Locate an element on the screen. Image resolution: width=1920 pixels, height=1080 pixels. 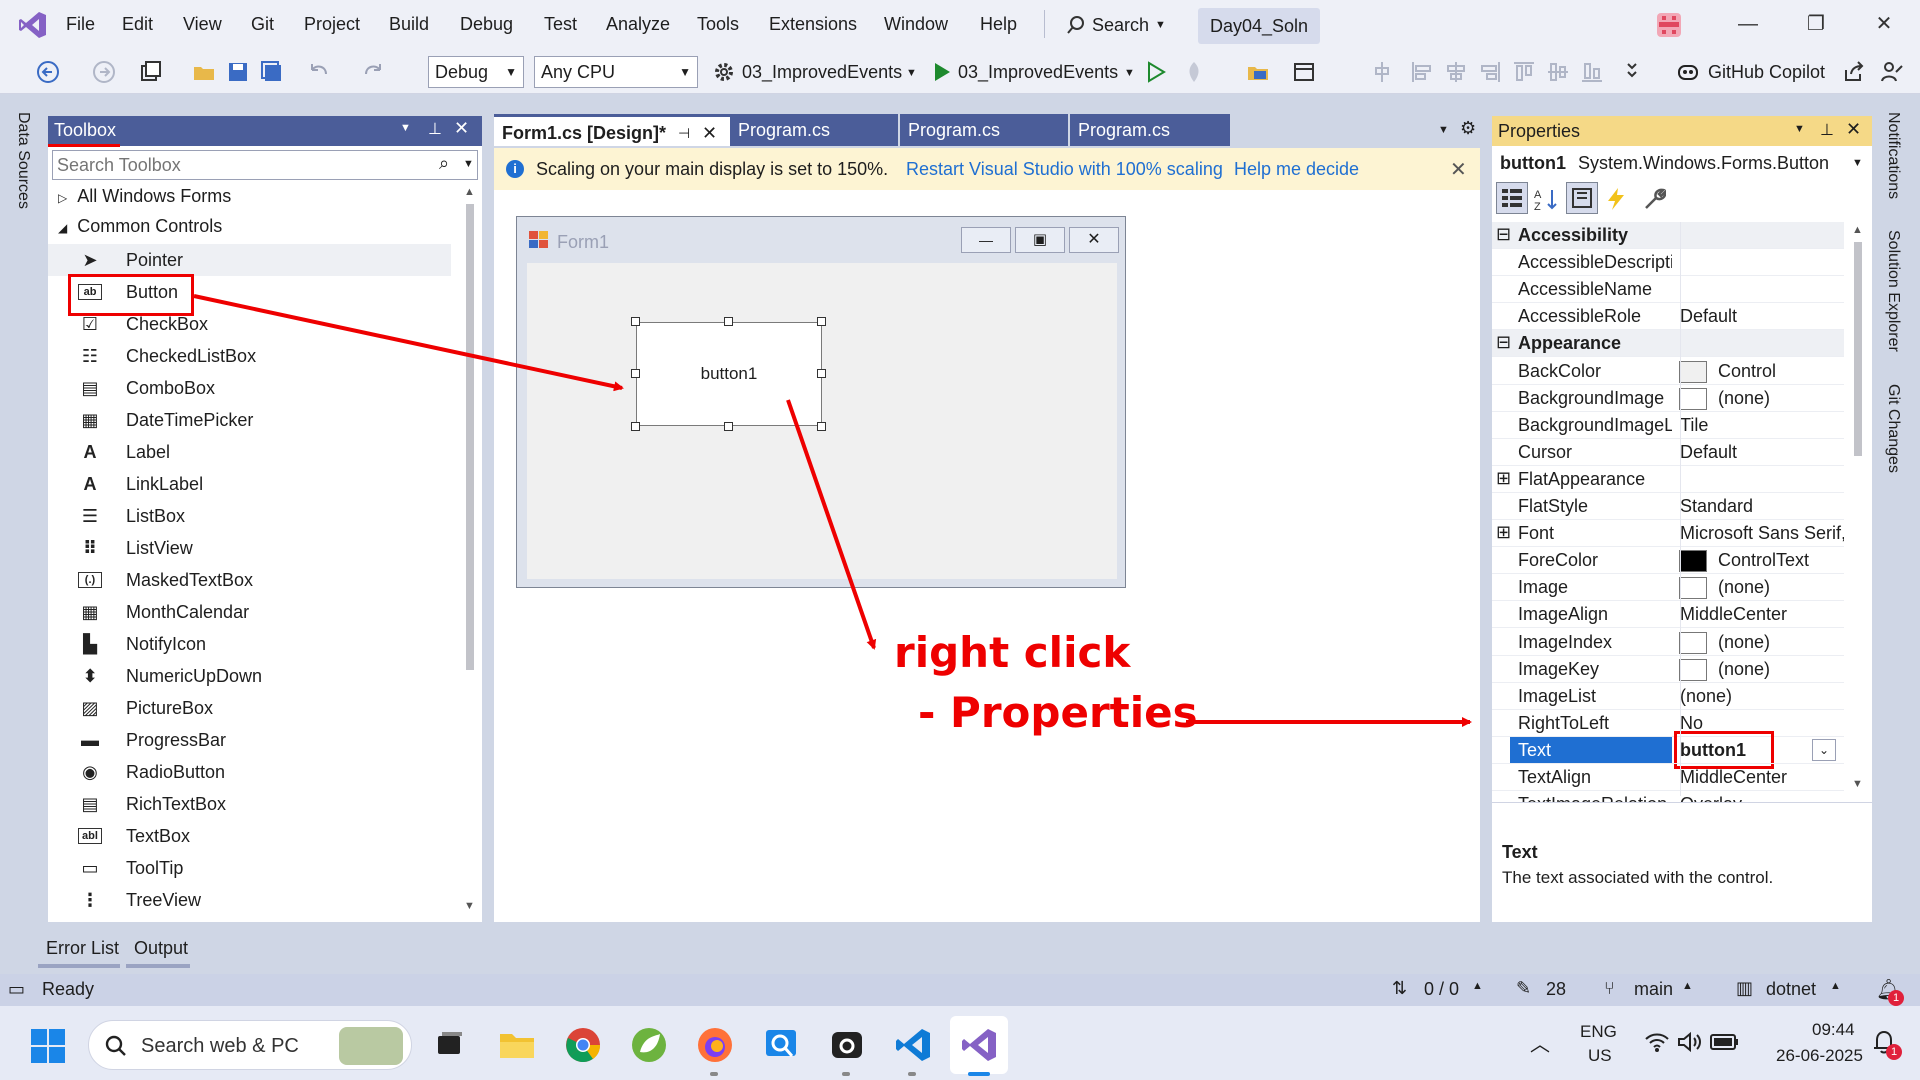
language-line2: US is located at coordinates (1600, 1056).